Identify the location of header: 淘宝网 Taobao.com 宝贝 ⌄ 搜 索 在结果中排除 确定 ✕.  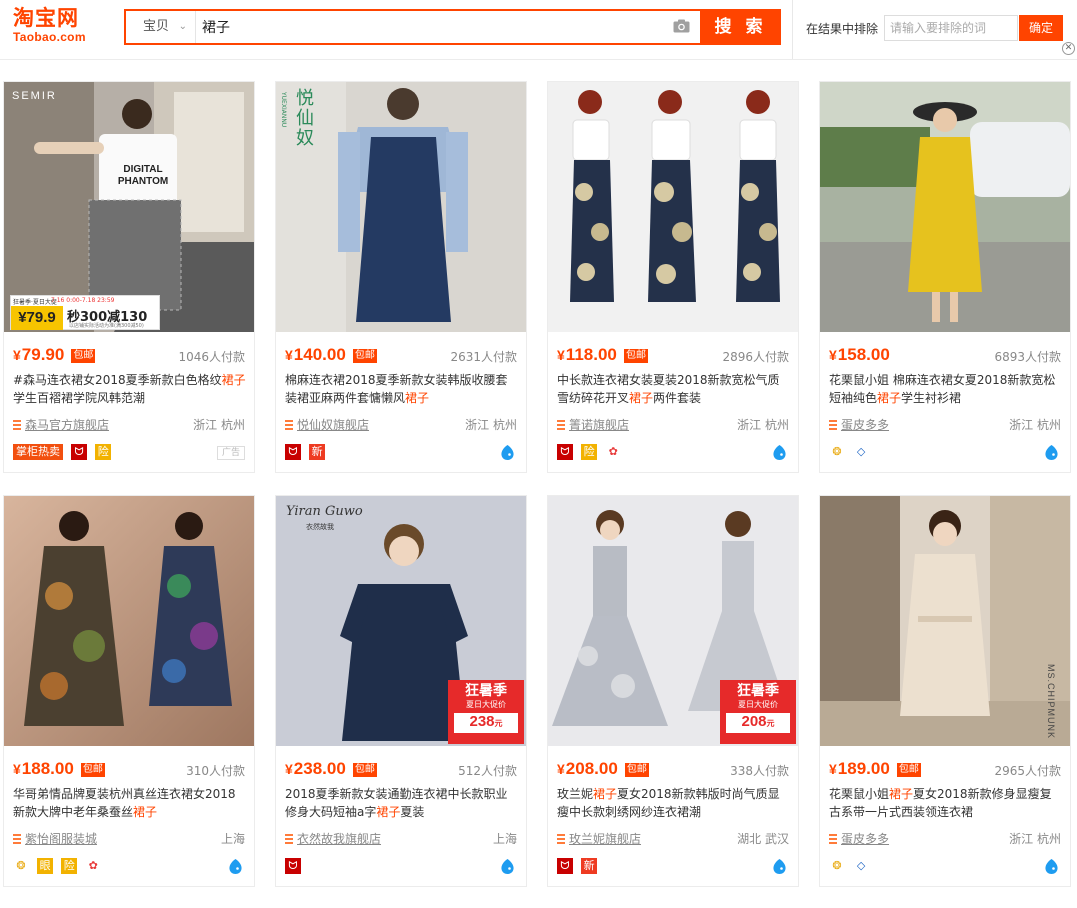
(538, 30).